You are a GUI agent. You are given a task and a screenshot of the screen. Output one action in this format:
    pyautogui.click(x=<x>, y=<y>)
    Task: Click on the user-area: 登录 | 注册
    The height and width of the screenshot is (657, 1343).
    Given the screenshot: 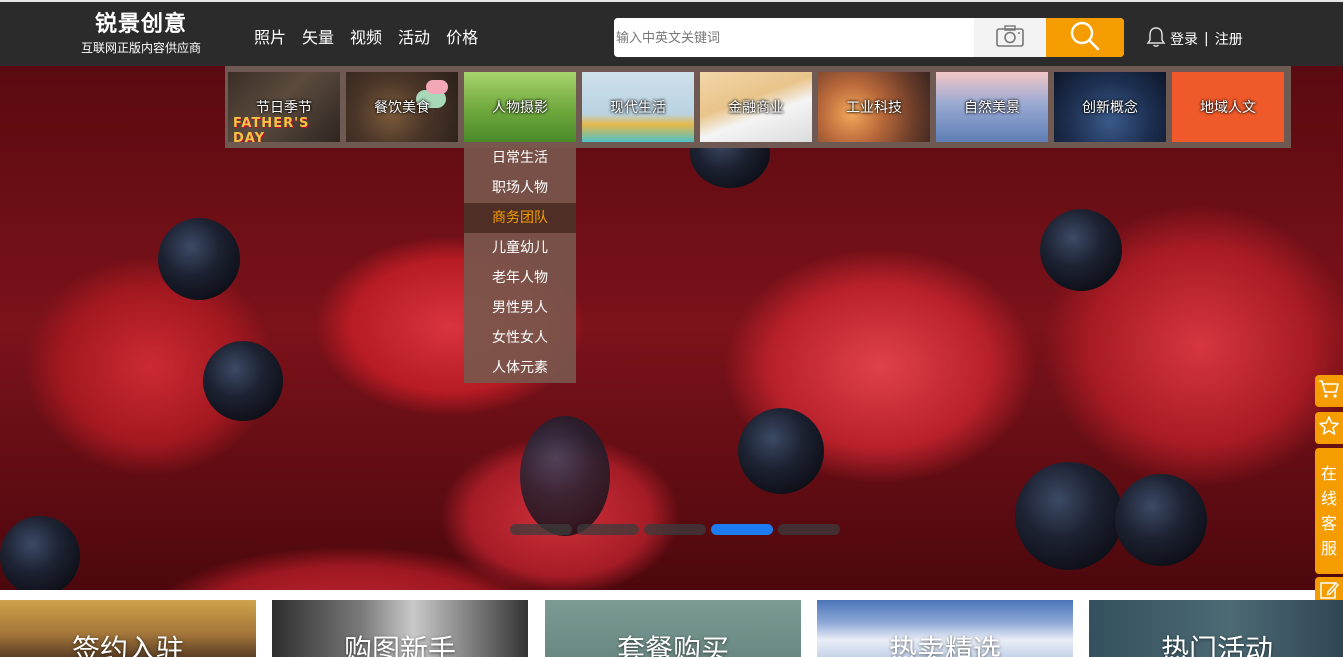 What is the action you would take?
    pyautogui.click(x=1194, y=39)
    